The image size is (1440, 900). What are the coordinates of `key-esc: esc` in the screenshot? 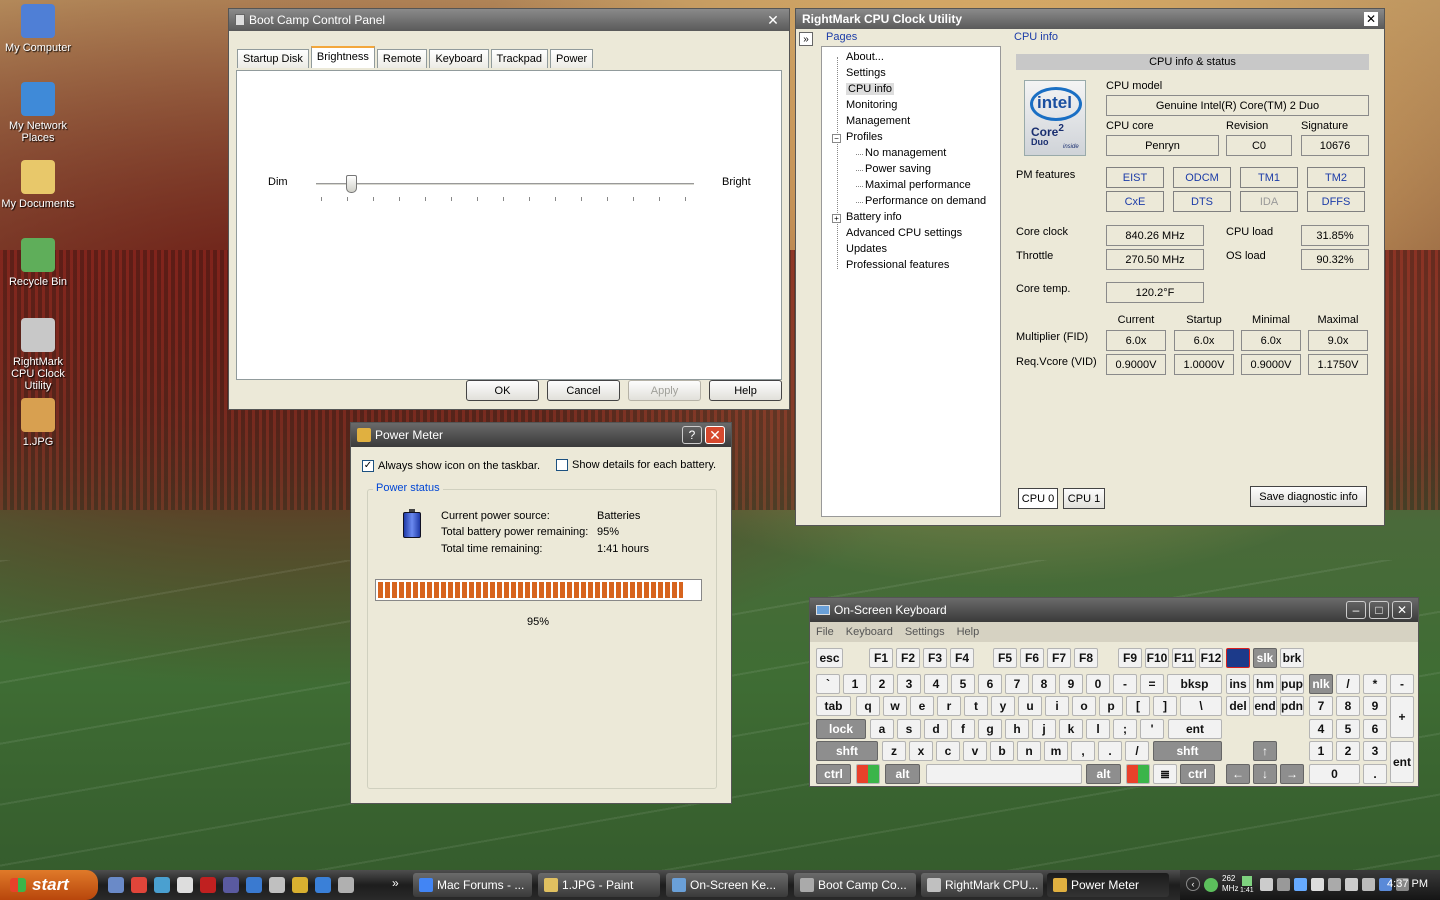 It's located at (829, 658).